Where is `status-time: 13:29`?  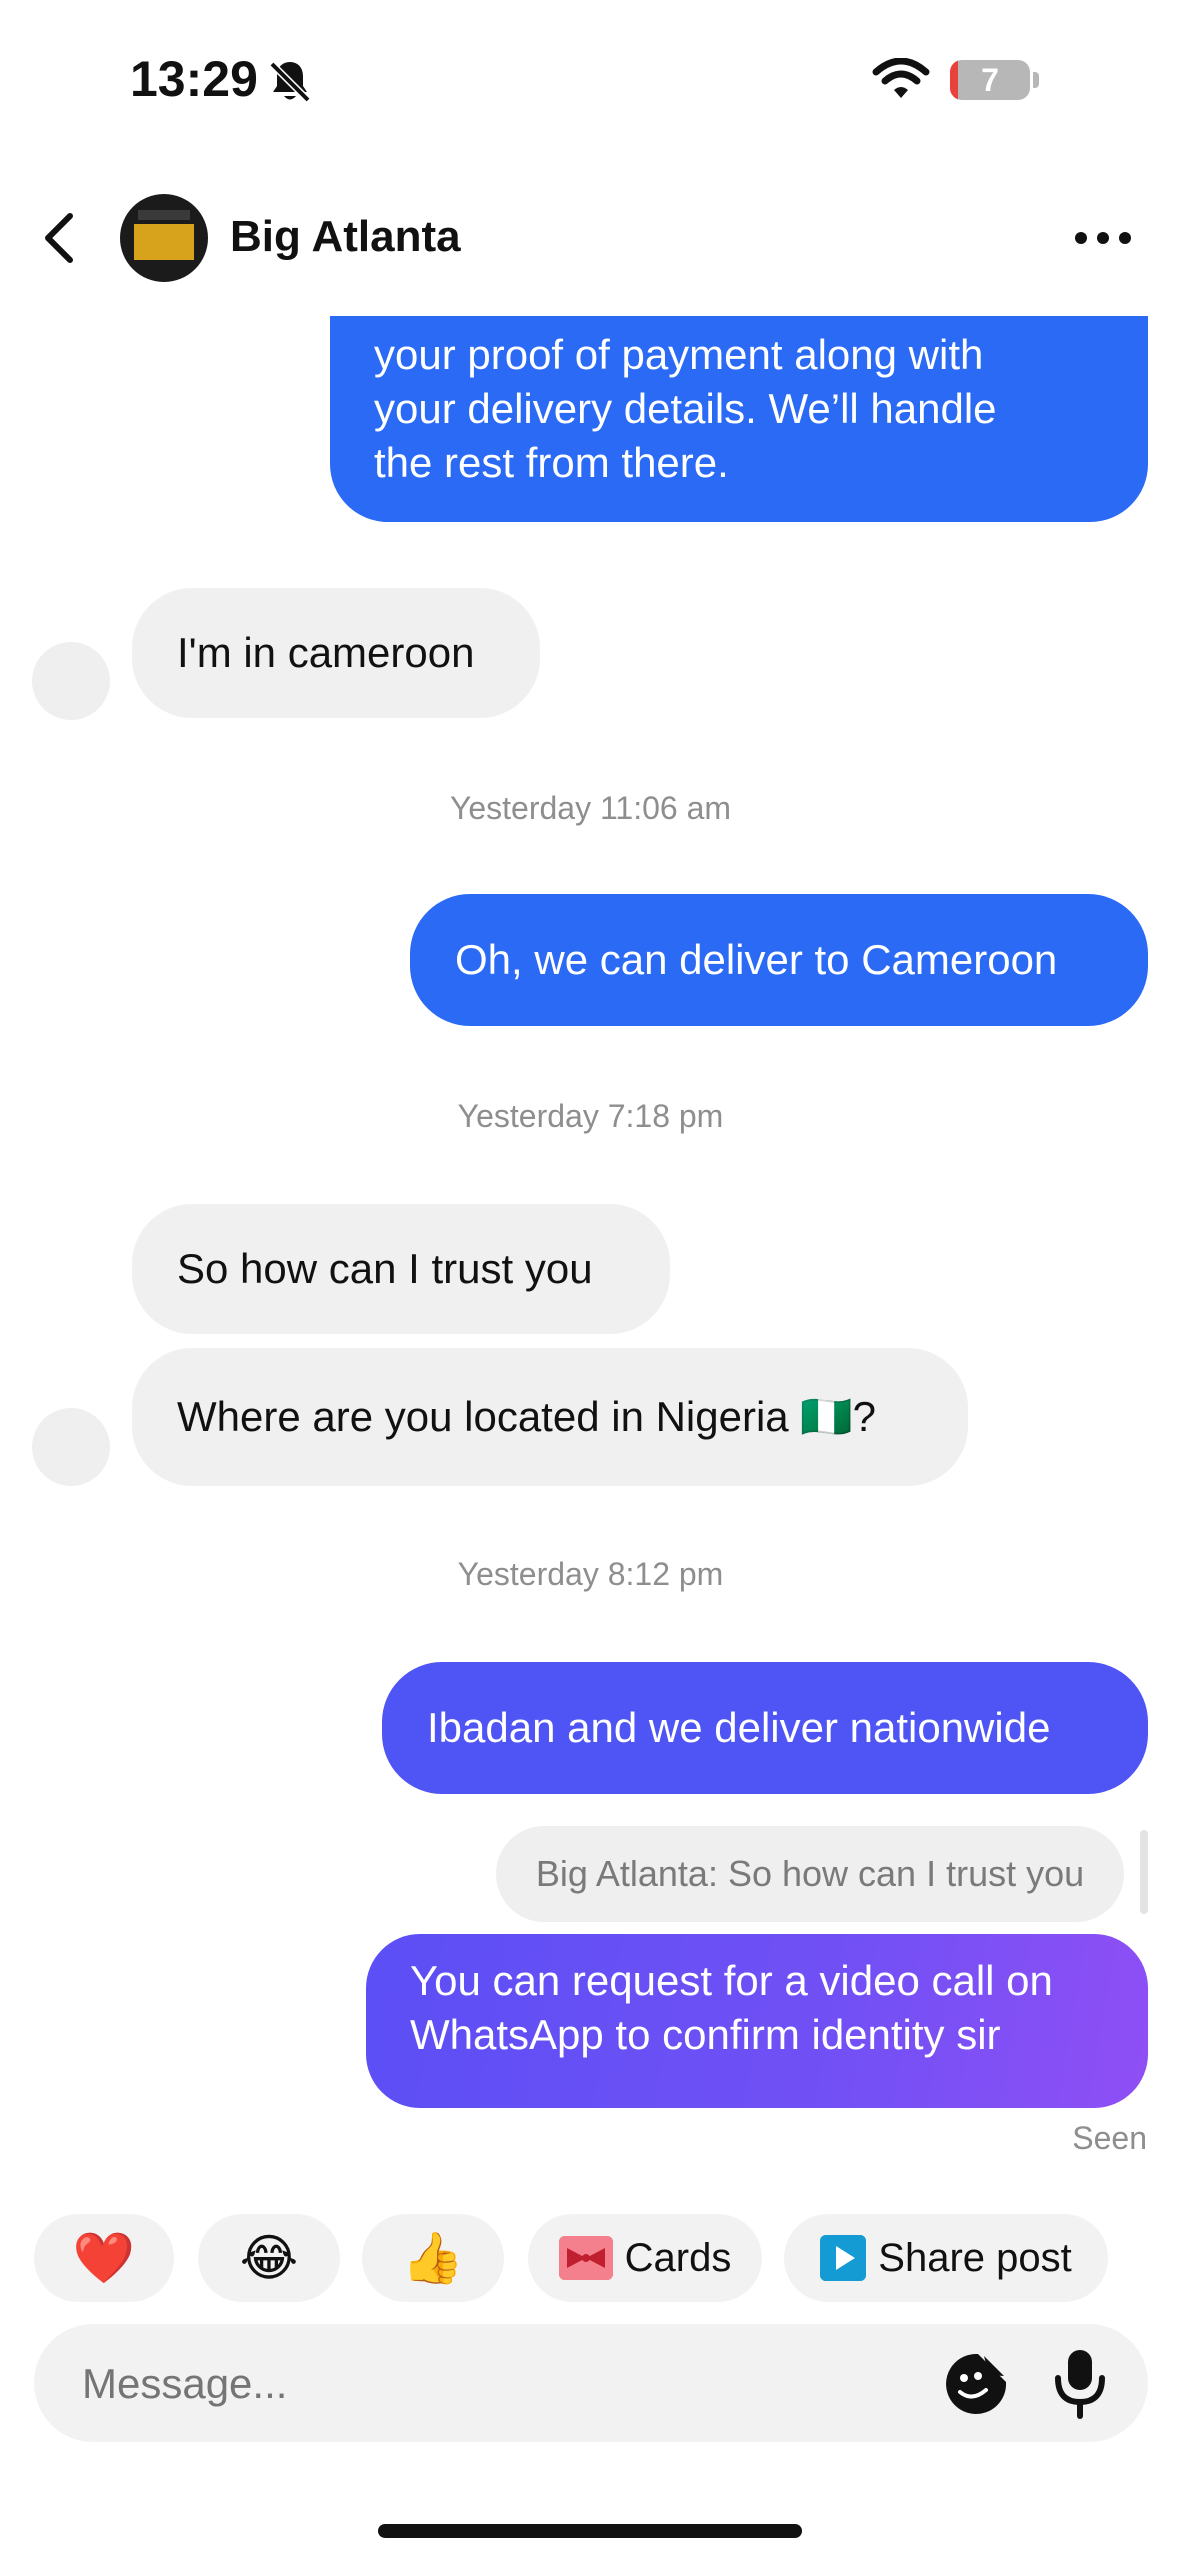
status-time: 13:29 is located at coordinates (194, 79).